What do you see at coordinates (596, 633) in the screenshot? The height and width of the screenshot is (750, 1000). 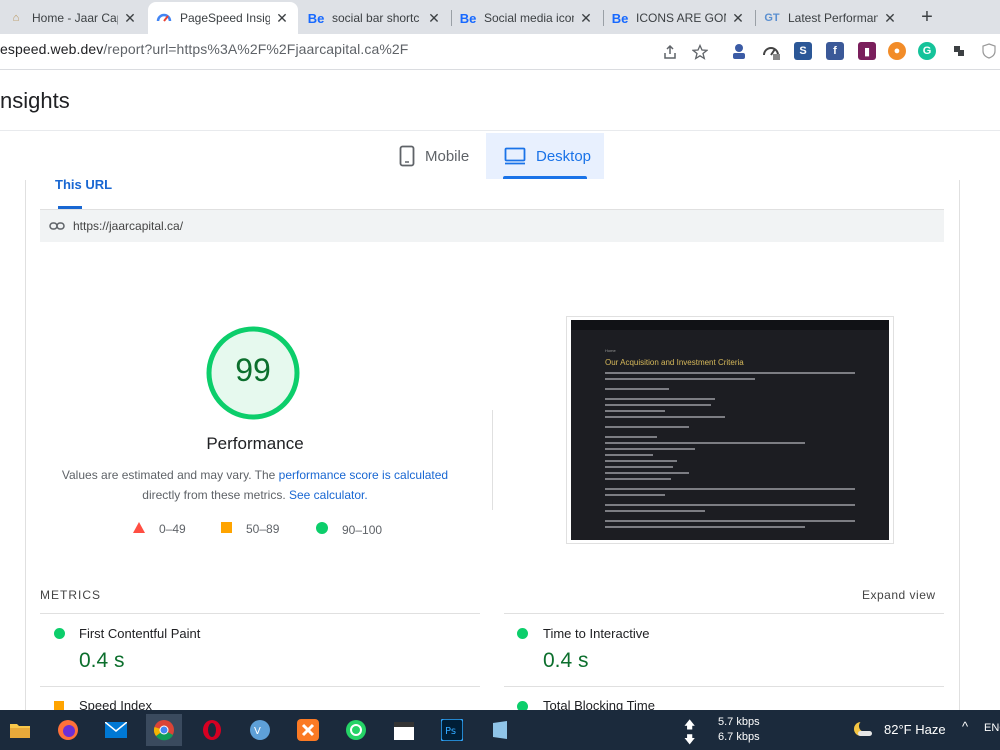 I see `metric-tti-label: Time to Interactive` at bounding box center [596, 633].